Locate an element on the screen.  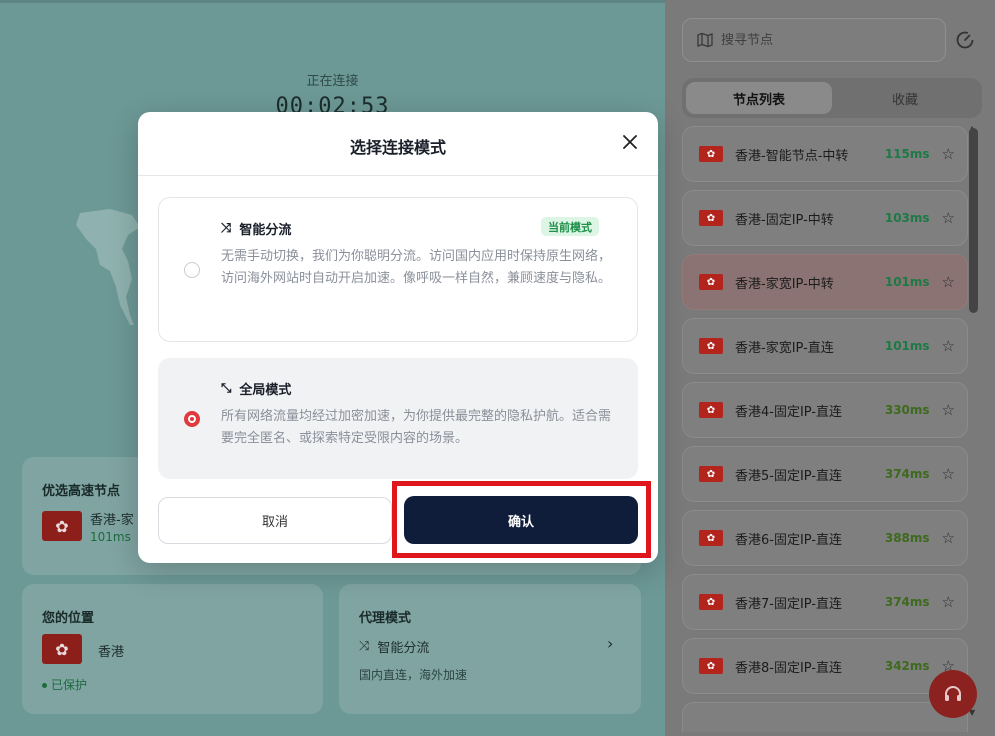
node-name: 香港6-固定IP-直连 is located at coordinates (789, 540).